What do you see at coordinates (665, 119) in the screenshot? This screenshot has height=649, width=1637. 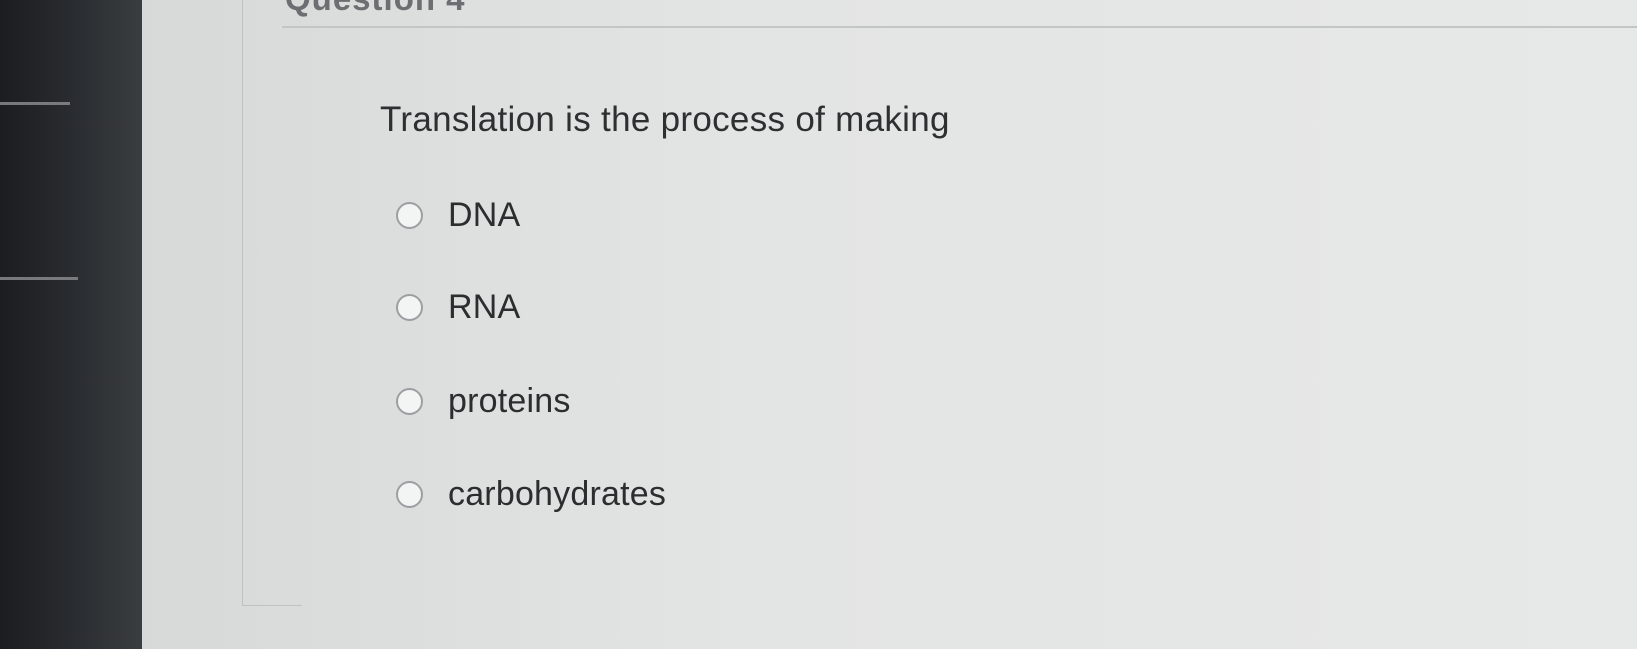 I see `question-prompt: Translation is the process of making` at bounding box center [665, 119].